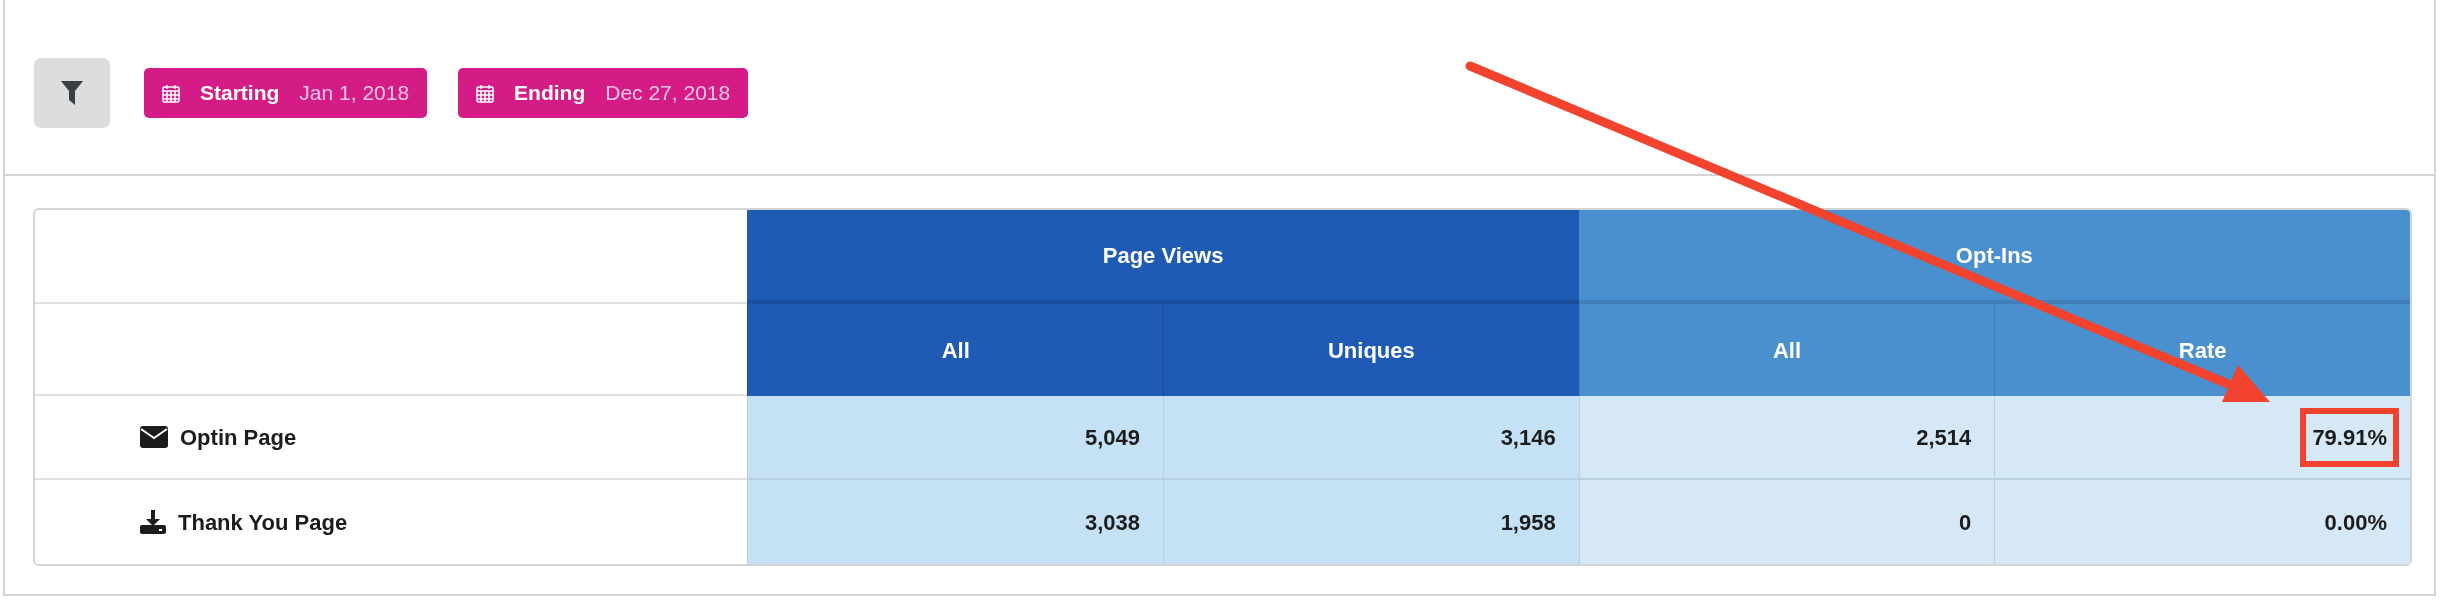 This screenshot has height=606, width=2444. I want to click on date-filter-label: Ending, so click(550, 93).